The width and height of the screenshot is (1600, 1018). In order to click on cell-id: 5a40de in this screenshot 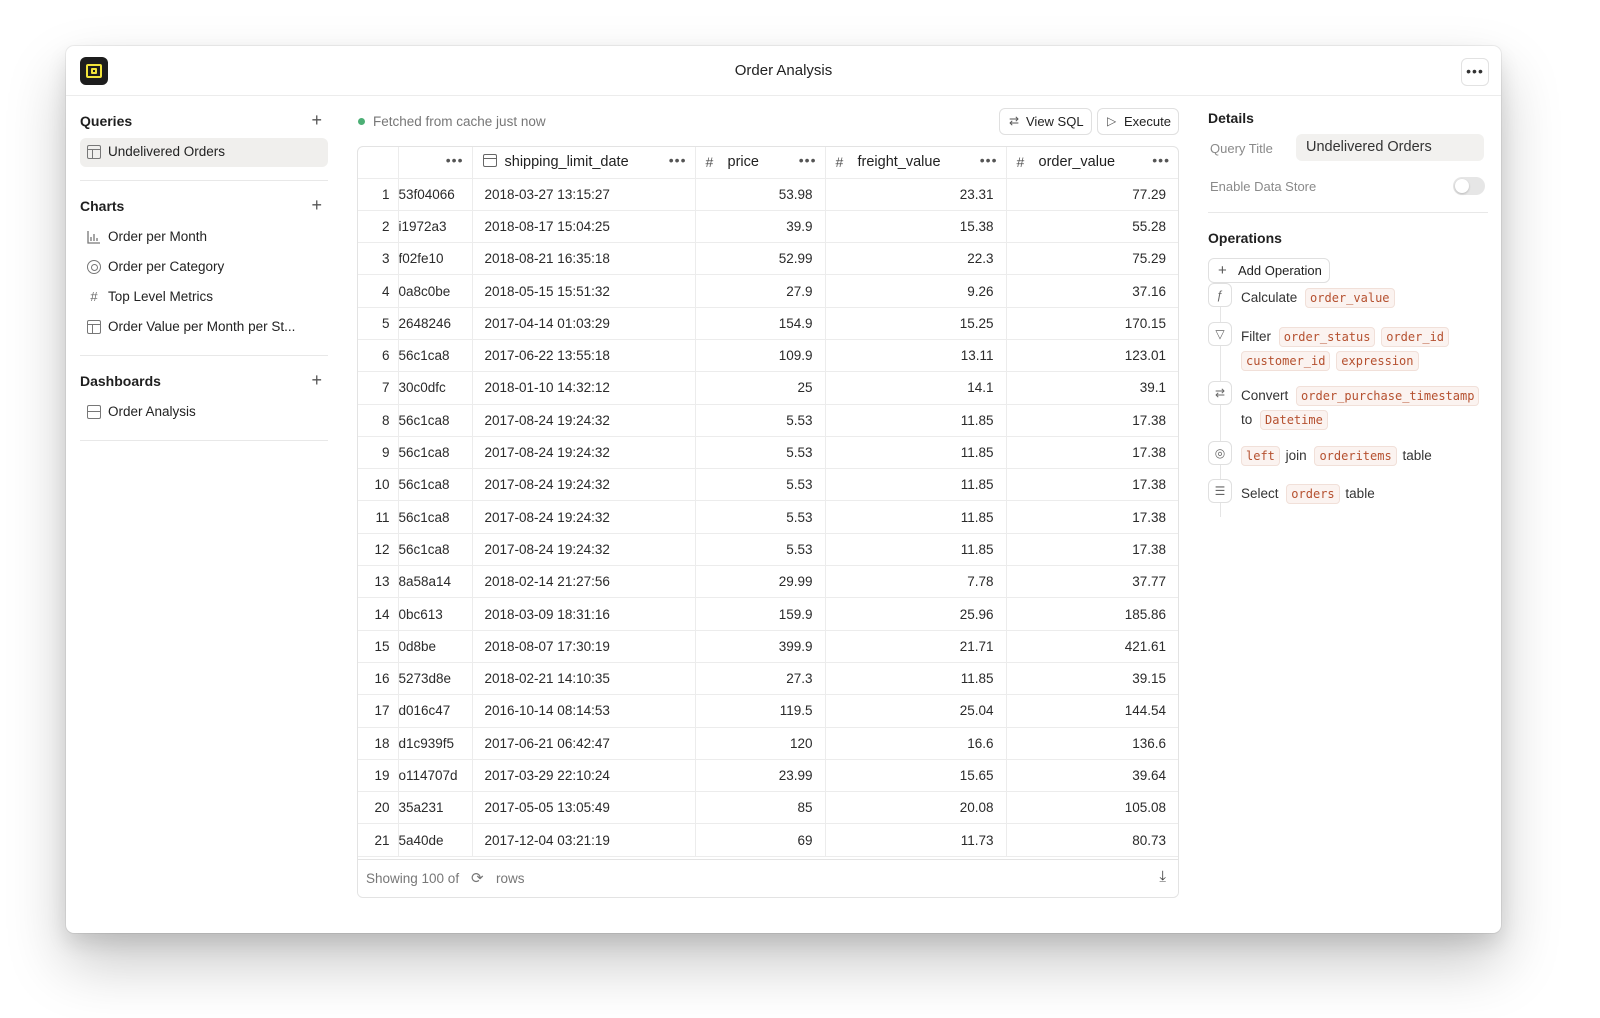, I will do `click(435, 840)`.